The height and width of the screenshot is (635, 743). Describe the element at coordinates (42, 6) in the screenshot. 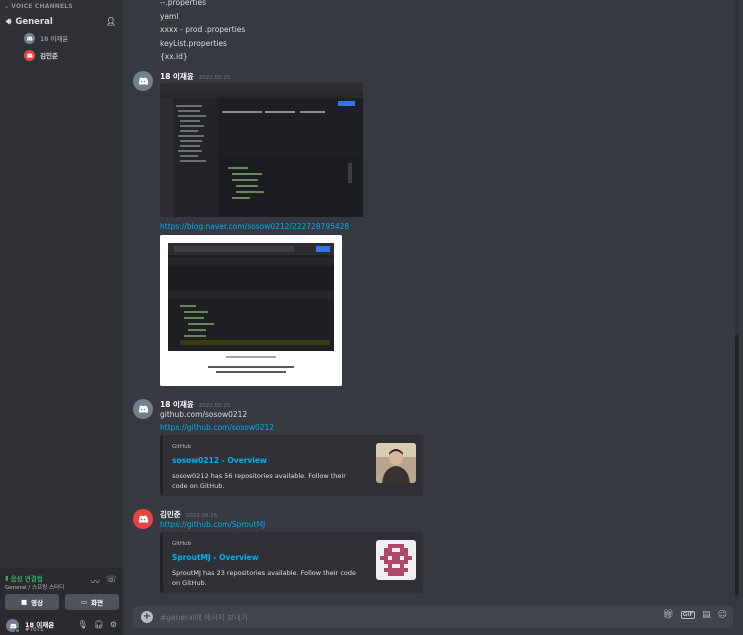

I see `section-title: VOICE CHANNELS` at that location.